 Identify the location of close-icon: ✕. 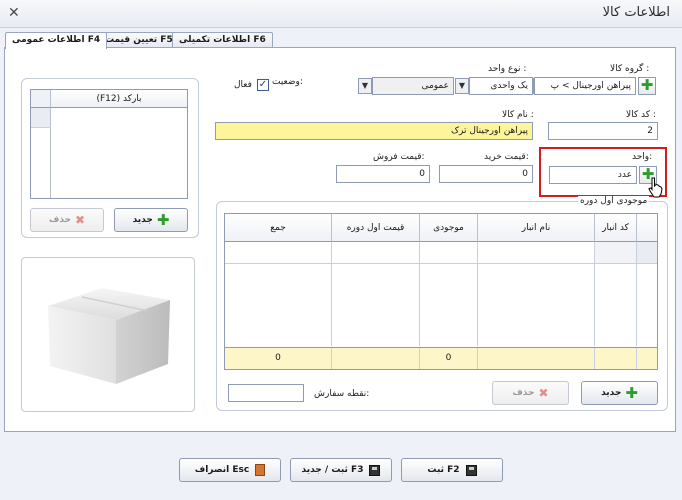
(14, 13).